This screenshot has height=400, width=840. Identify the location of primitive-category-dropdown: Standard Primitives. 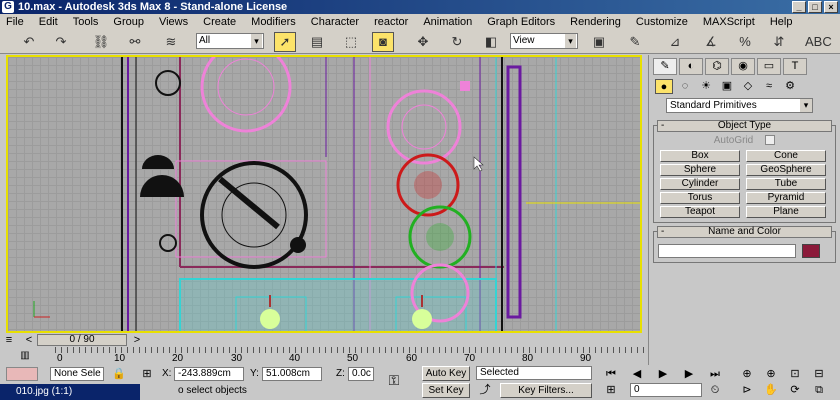
(739, 105).